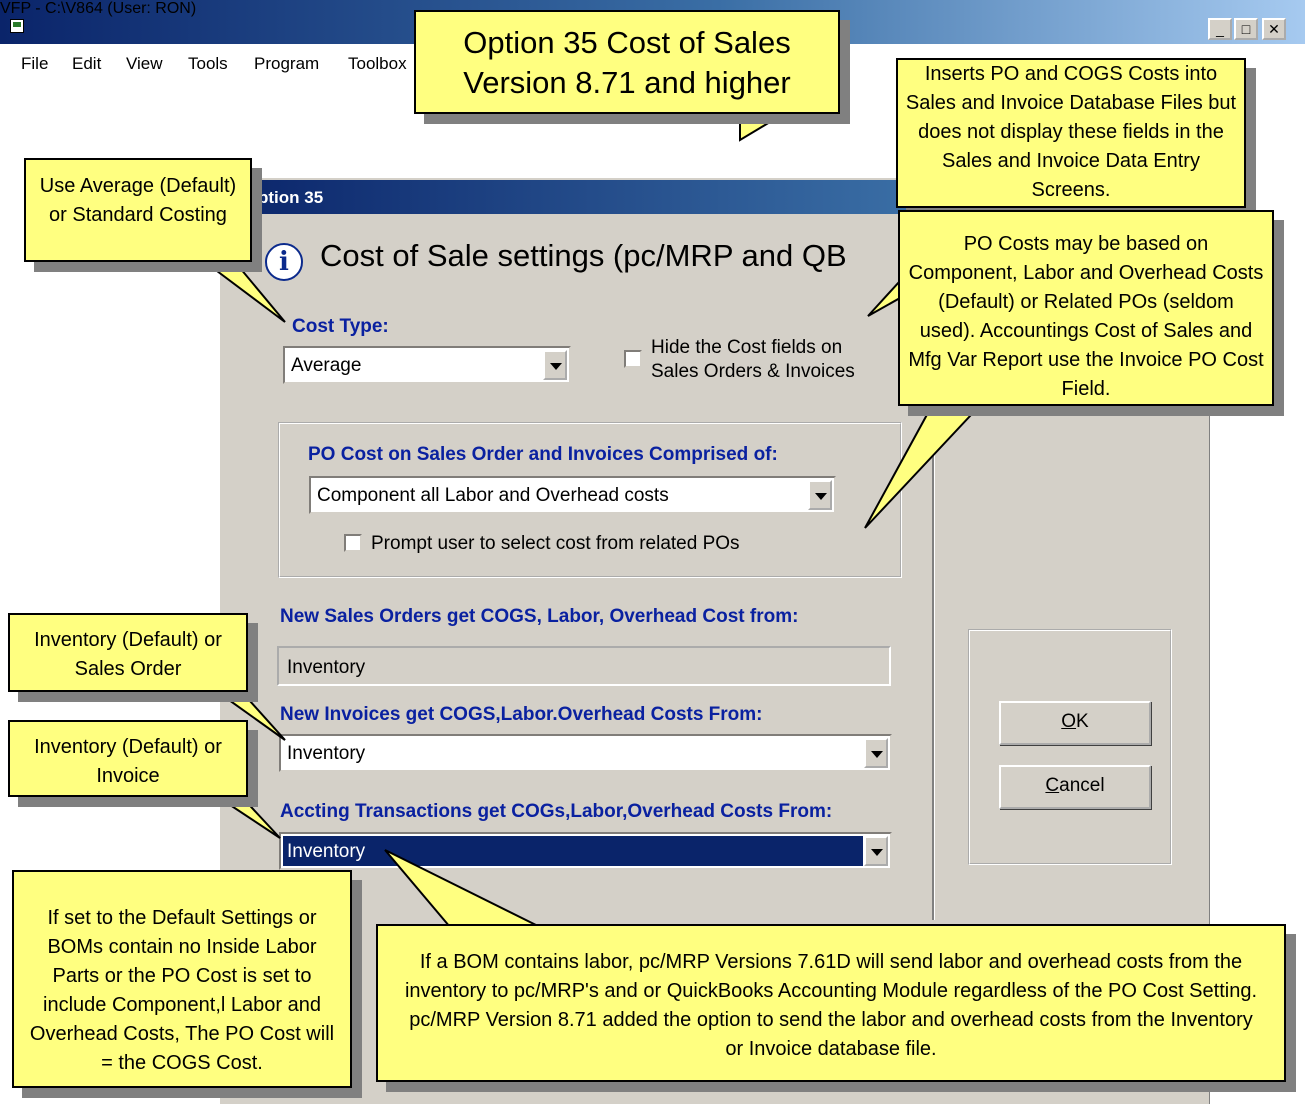 The height and width of the screenshot is (1104, 1305). I want to click on menu-program: Program, so click(286, 64).